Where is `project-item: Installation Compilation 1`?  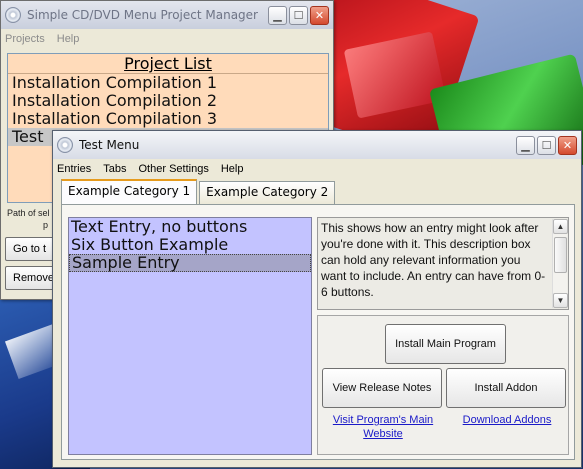 project-item: Installation Compilation 1 is located at coordinates (168, 83).